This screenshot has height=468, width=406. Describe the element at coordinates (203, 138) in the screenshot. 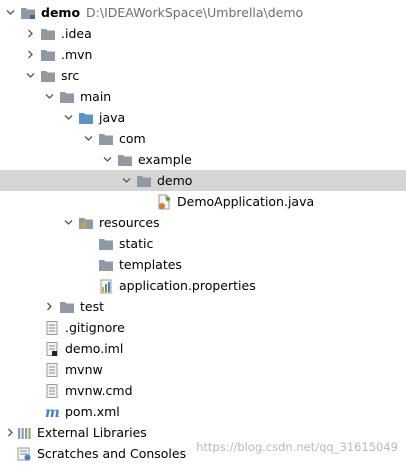

I see `tree-row-com: com` at that location.